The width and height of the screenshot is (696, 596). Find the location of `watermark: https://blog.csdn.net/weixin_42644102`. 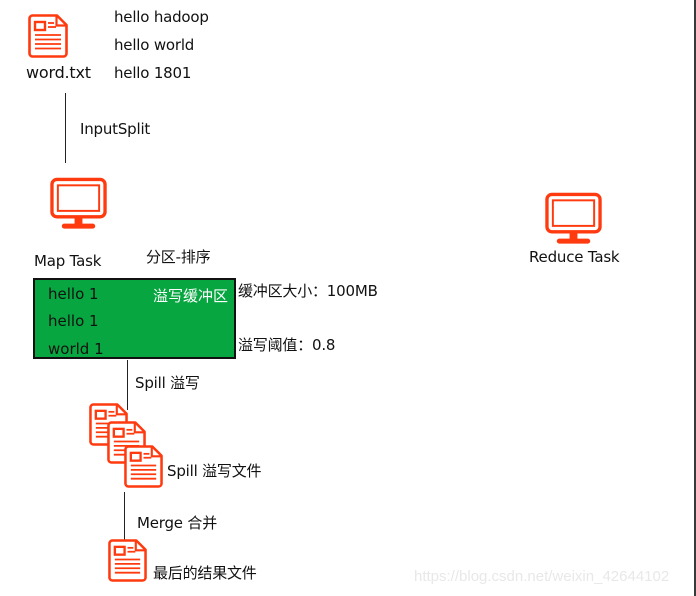

watermark: https://blog.csdn.net/weixin_42644102 is located at coordinates (542, 576).